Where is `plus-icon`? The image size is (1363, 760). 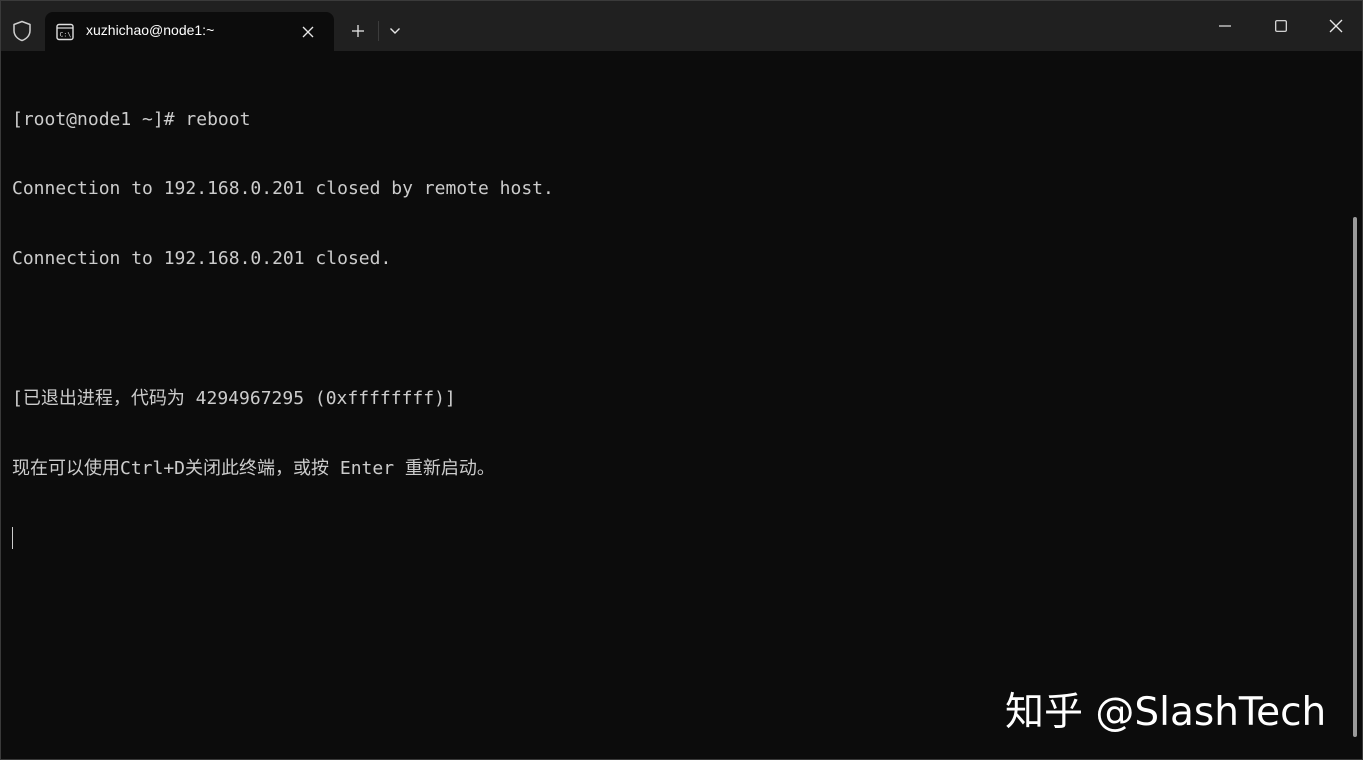 plus-icon is located at coordinates (358, 31).